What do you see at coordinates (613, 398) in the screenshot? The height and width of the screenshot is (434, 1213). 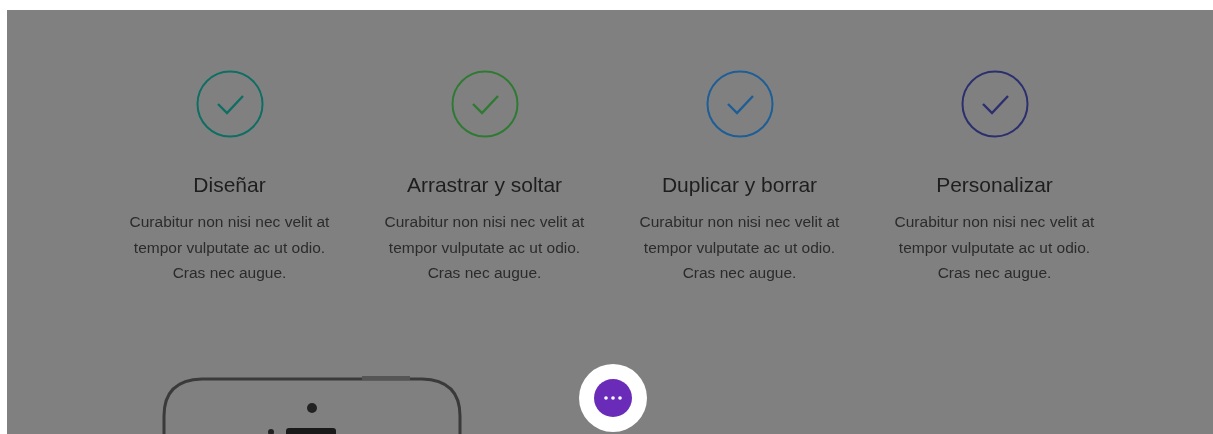 I see `ellipsis-icon` at bounding box center [613, 398].